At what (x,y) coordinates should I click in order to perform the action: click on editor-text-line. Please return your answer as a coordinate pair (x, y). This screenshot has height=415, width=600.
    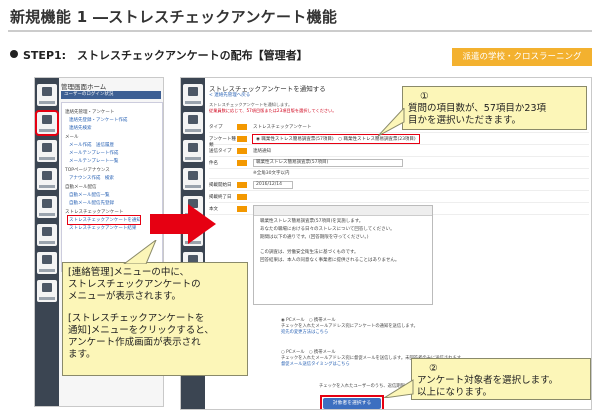
    Looking at the image, I should click on (343, 244).